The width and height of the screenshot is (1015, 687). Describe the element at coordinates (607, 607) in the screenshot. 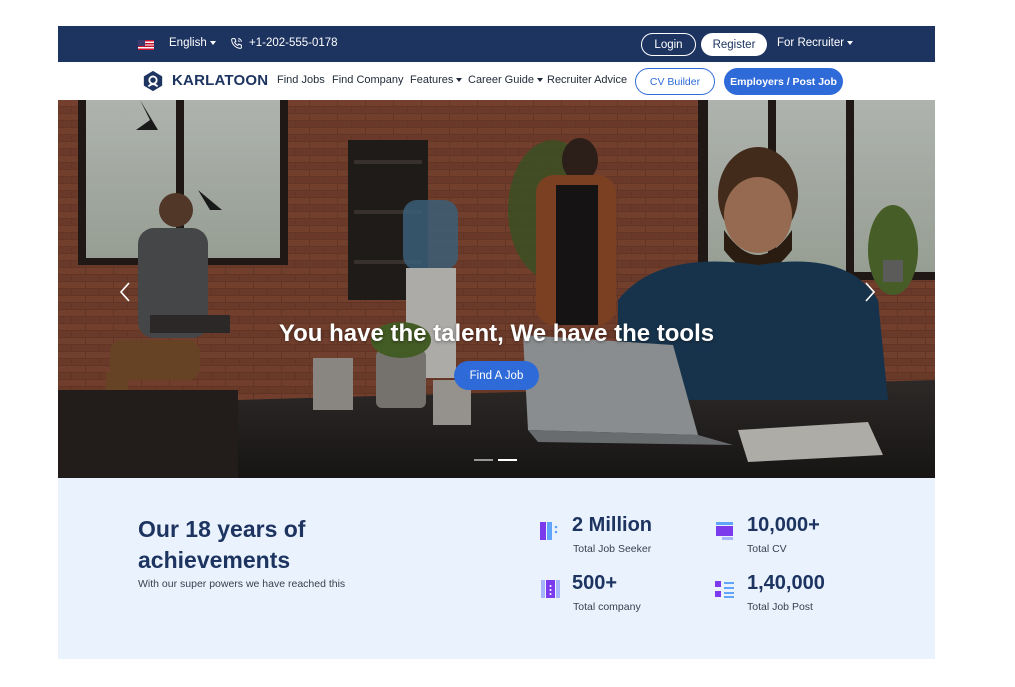

I see `stat-label: Total company` at that location.